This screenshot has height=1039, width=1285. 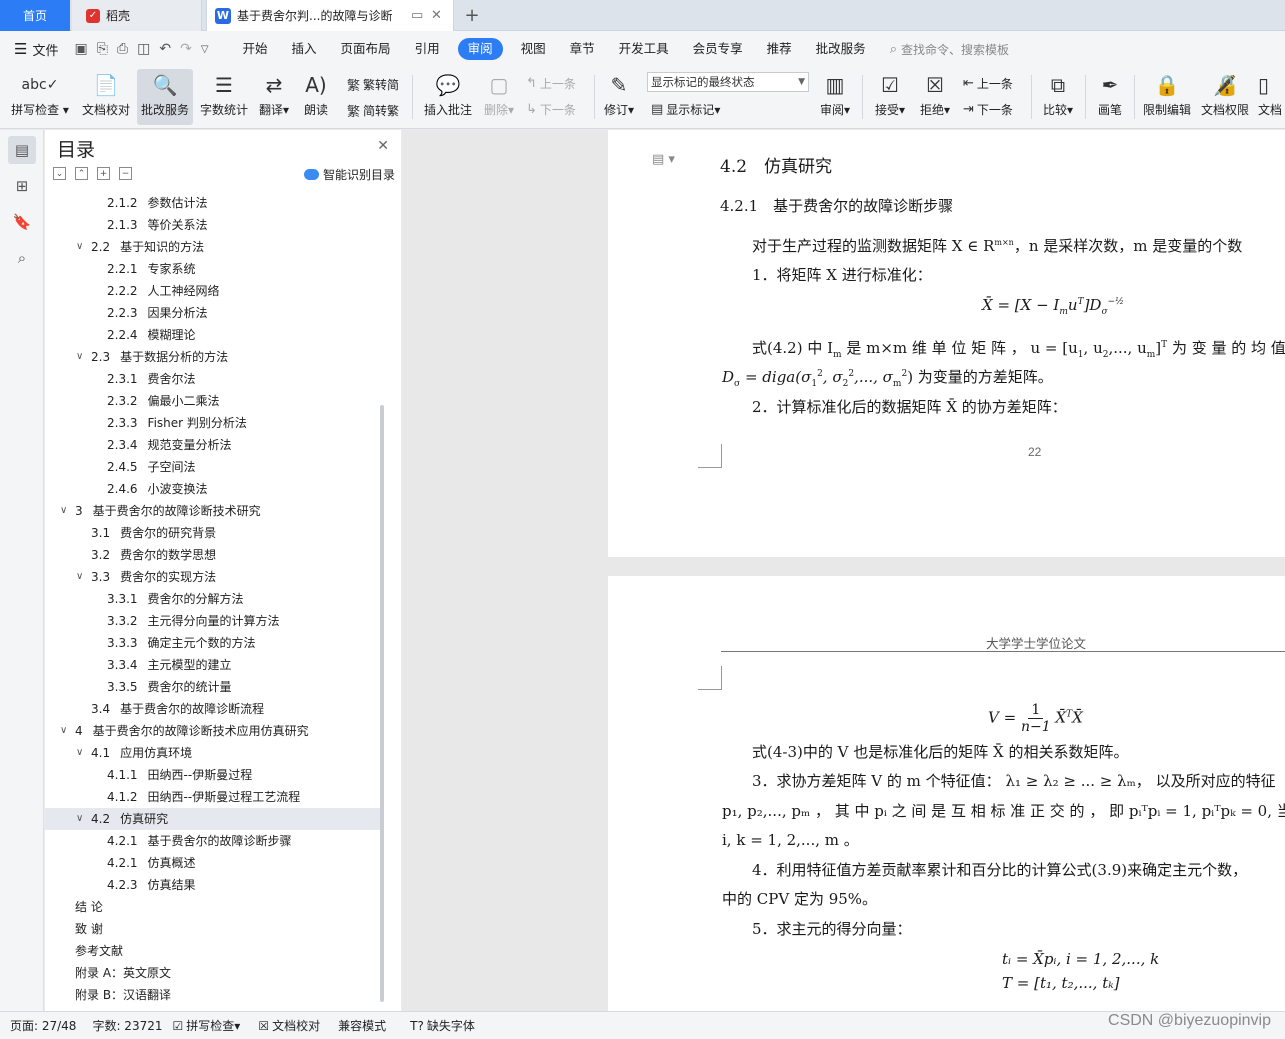 I want to click on next-change-button: ⇥ 下一条, so click(x=988, y=109).